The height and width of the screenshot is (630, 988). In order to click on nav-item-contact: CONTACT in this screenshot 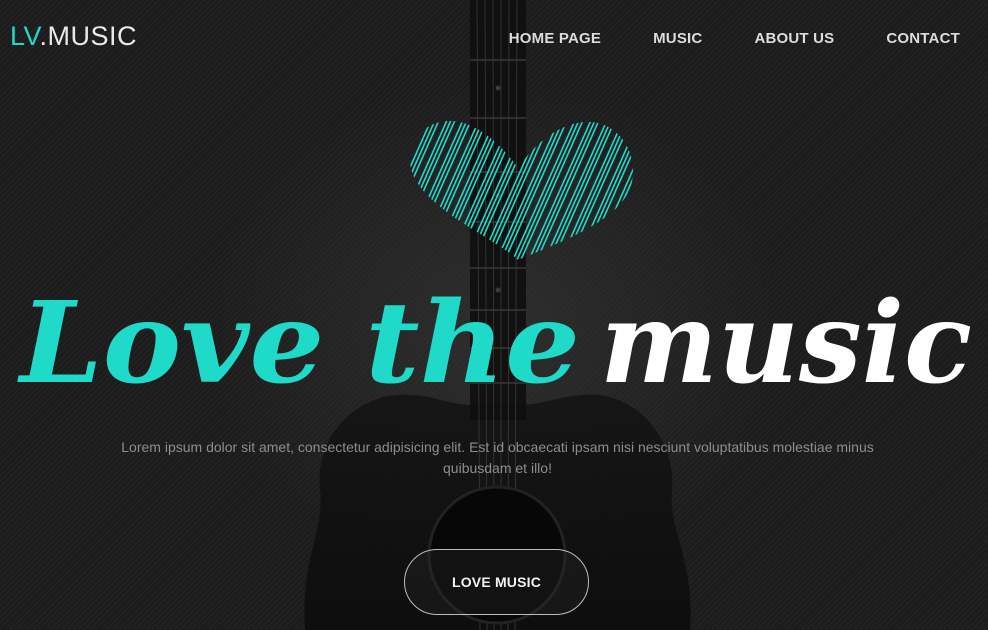, I will do `click(923, 38)`.